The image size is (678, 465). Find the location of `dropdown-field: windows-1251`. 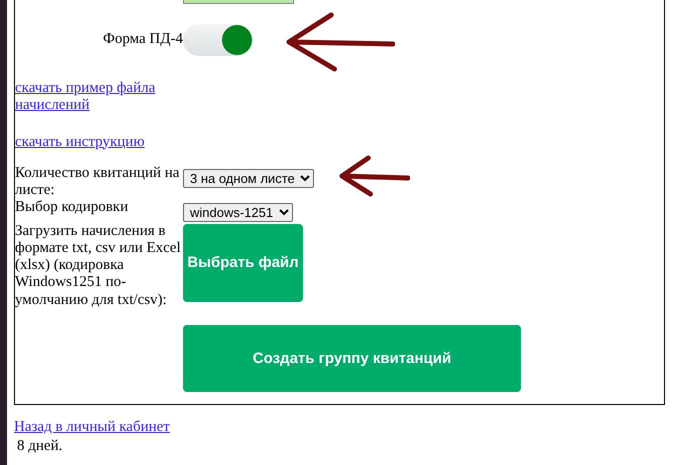

dropdown-field: windows-1251 is located at coordinates (238, 212).